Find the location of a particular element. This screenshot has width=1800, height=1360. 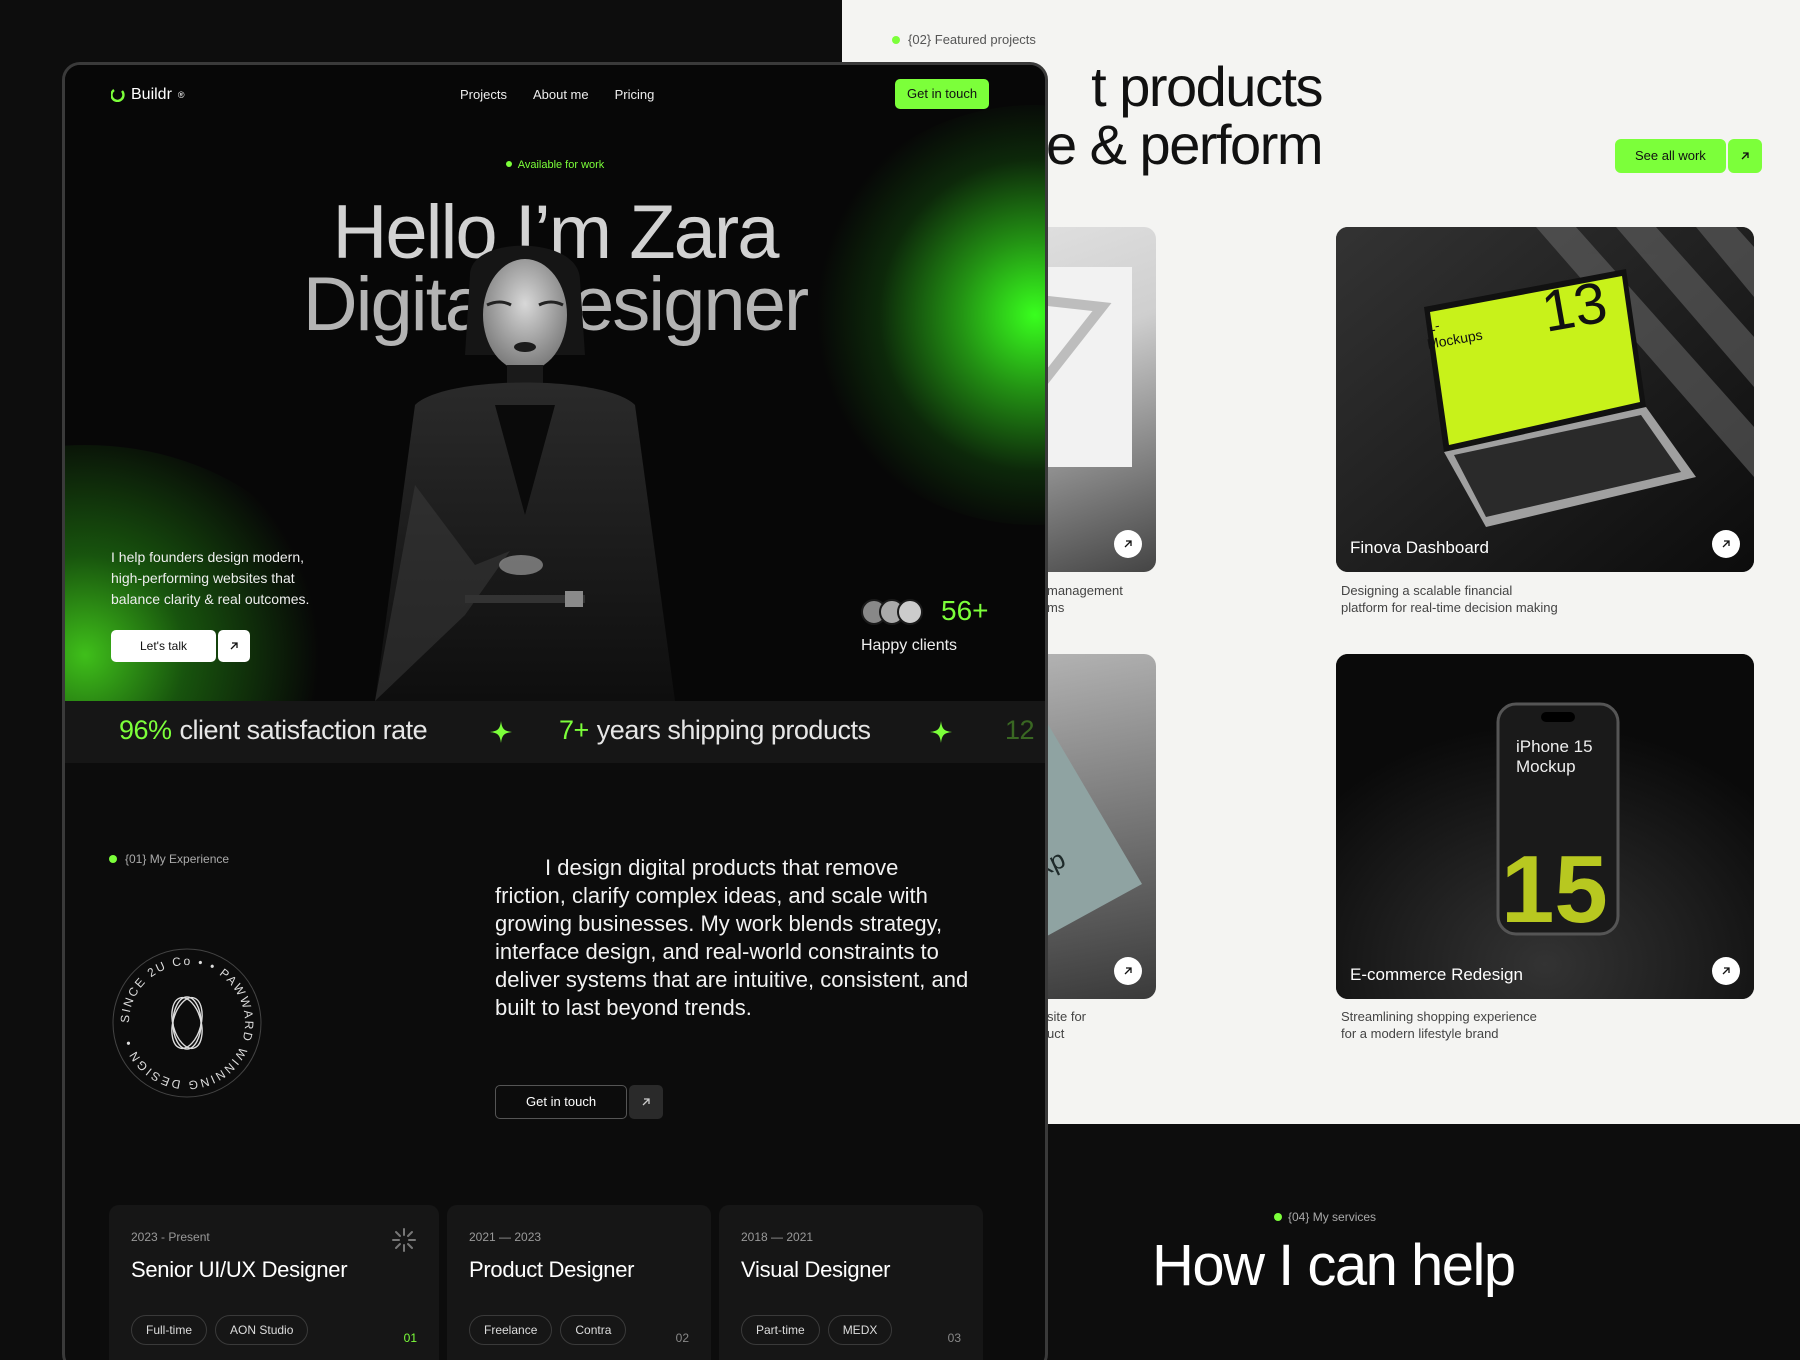

award-badge: SINCE 2U Co • • PAWWARD WINNING DESIGN • is located at coordinates (187, 1023).